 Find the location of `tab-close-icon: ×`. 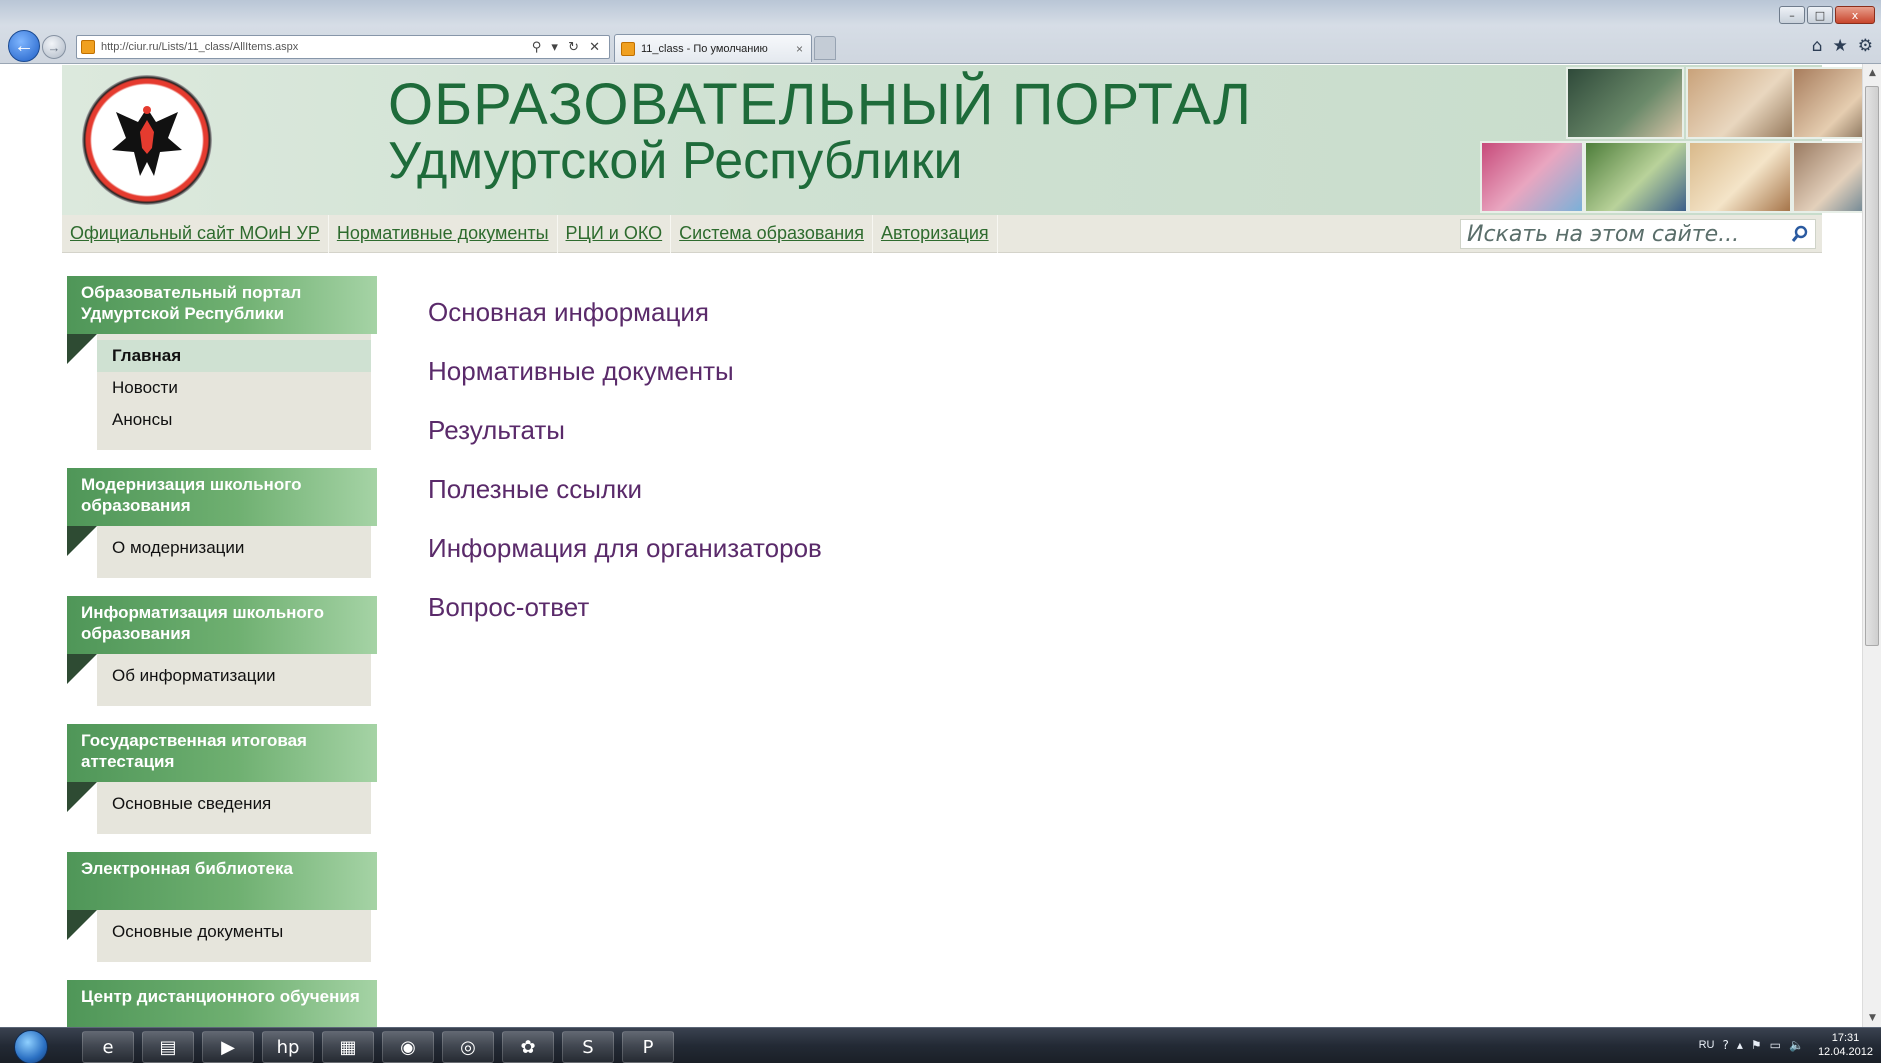

tab-close-icon: × is located at coordinates (799, 49).